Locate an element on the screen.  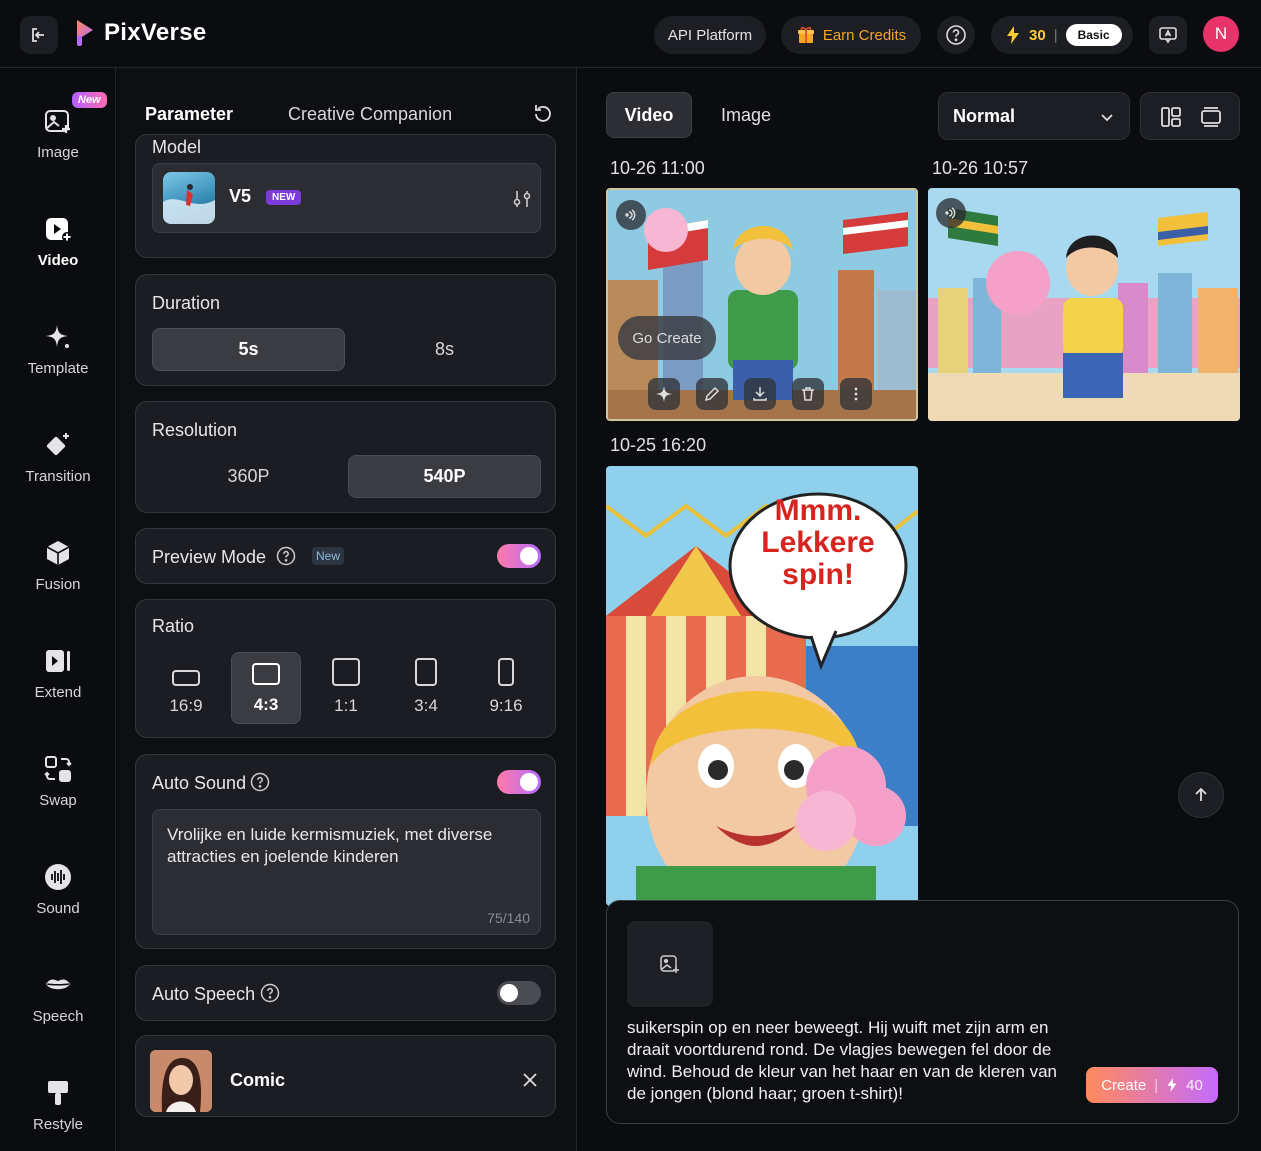
style-thumbnail is located at coordinates (181, 1081).